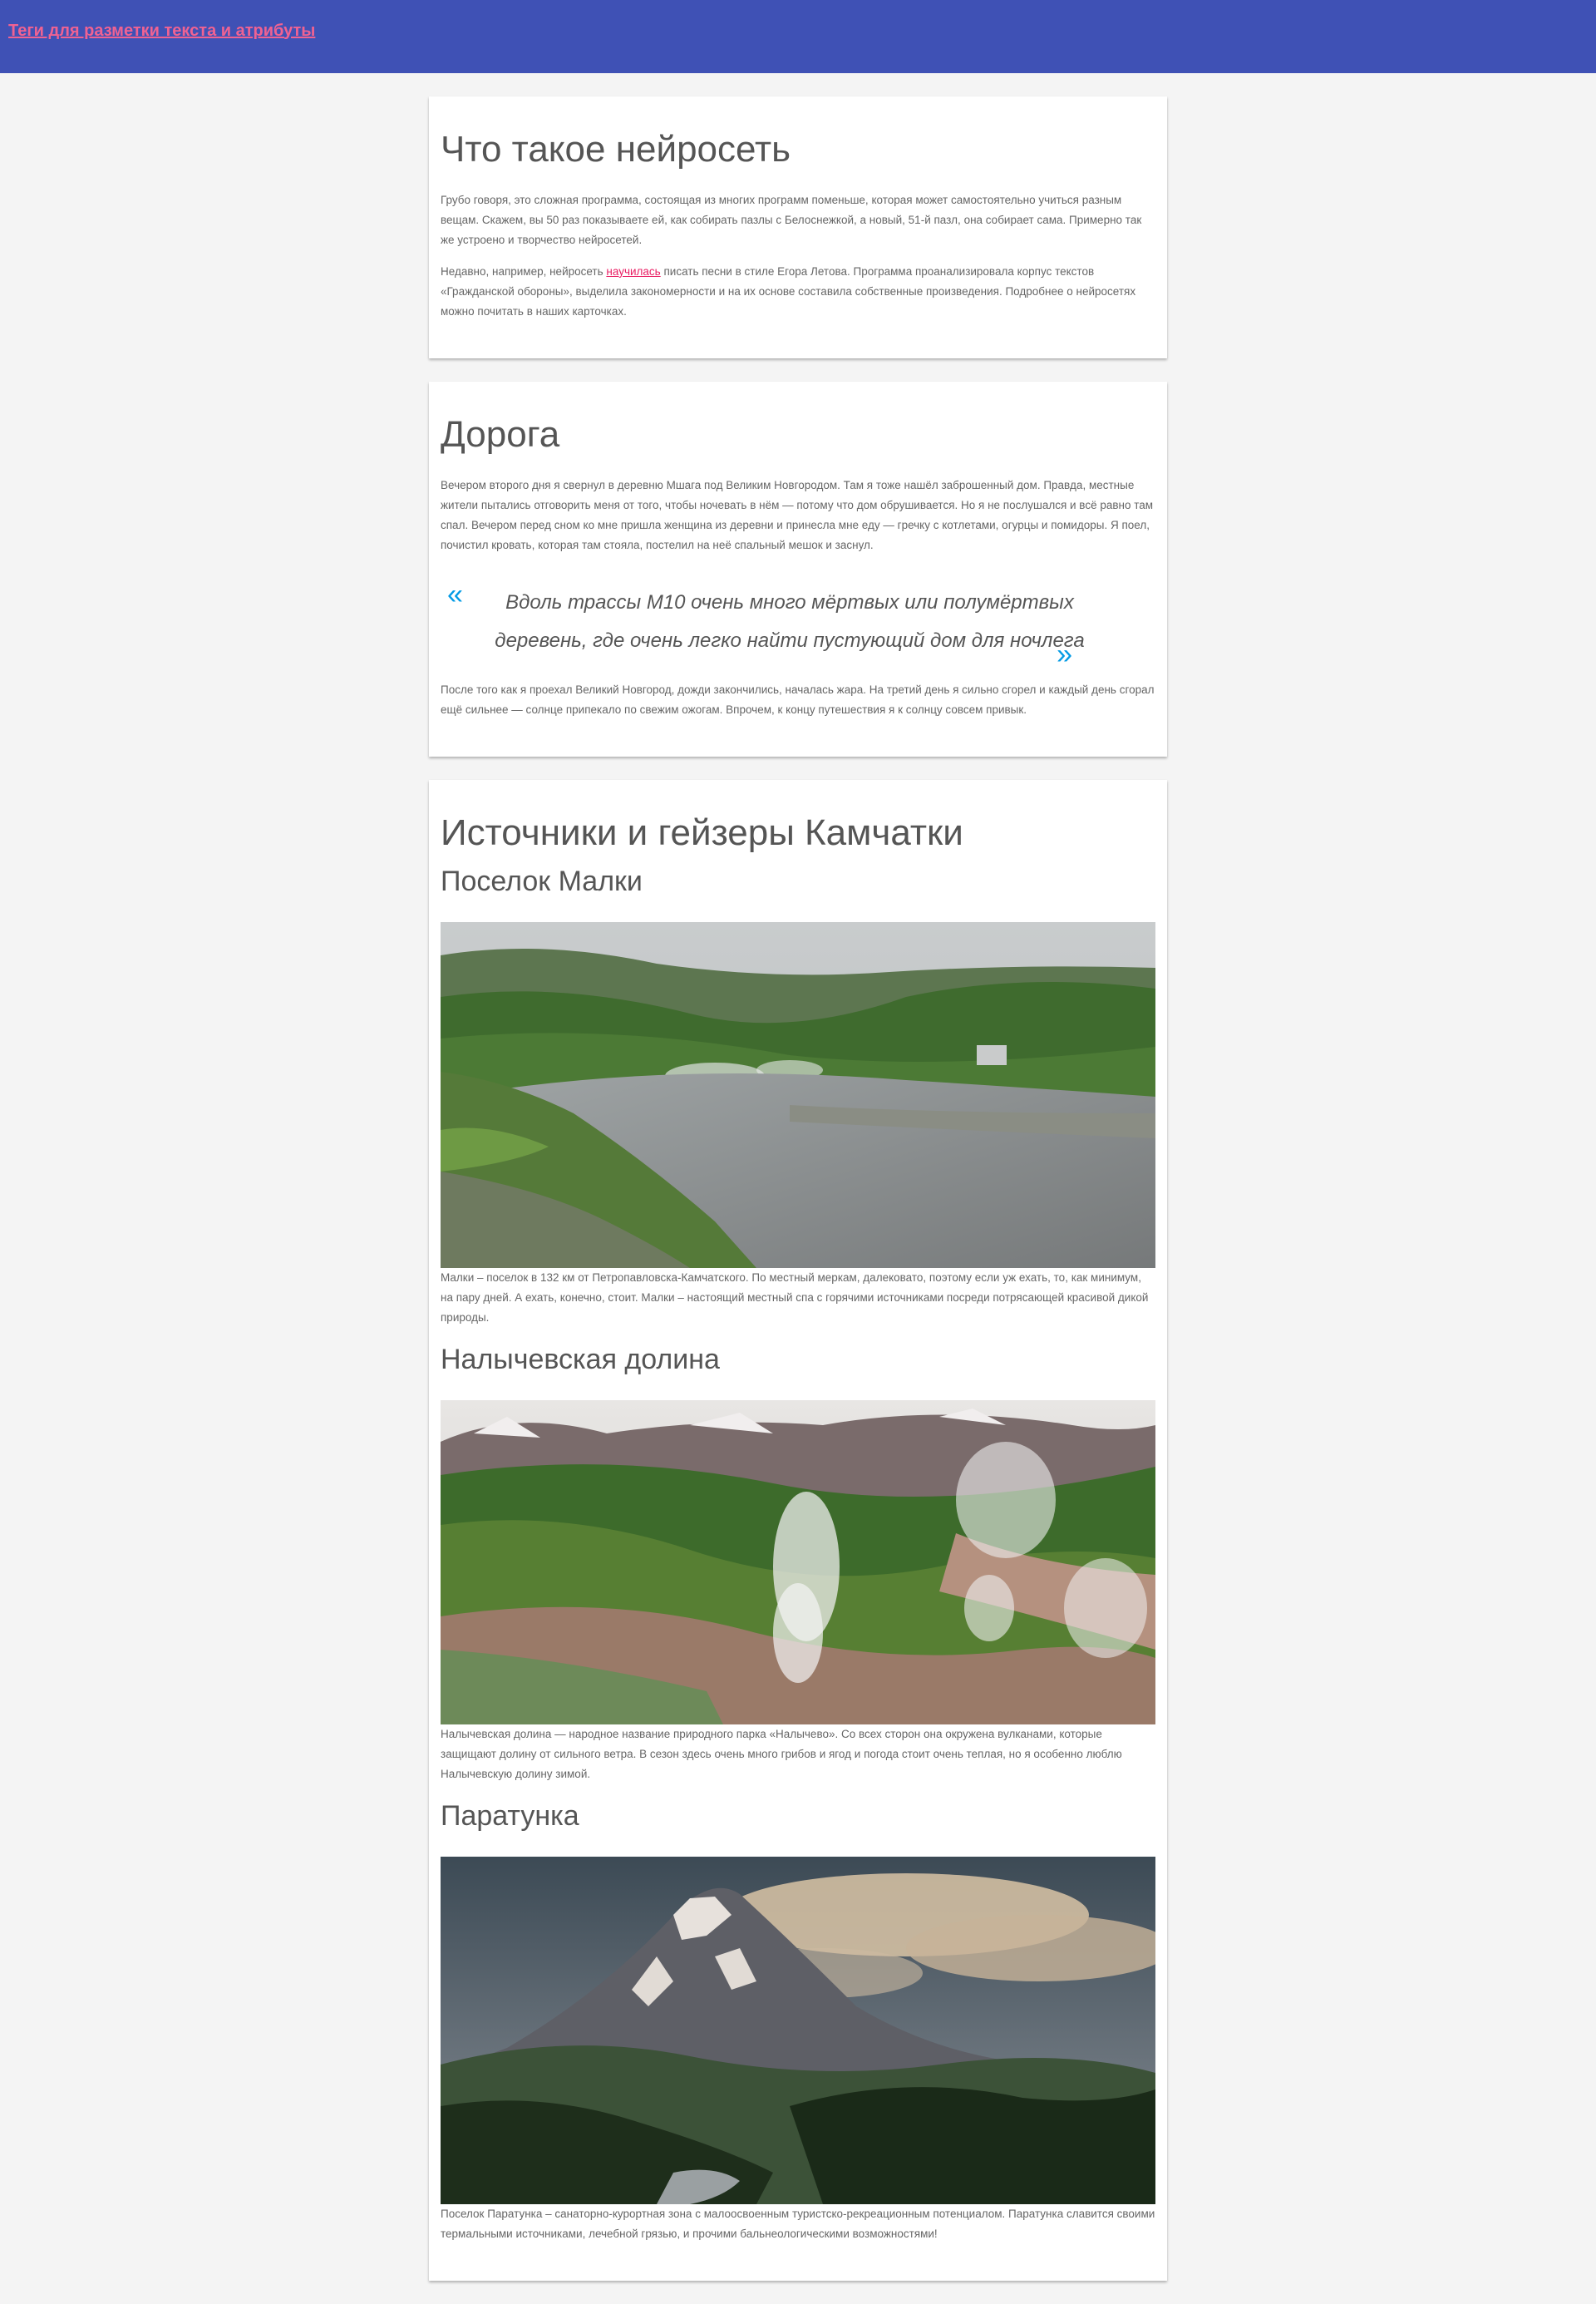  What do you see at coordinates (798, 36) in the screenshot?
I see `top-bar: Теги для разметки текста и атрибуты` at bounding box center [798, 36].